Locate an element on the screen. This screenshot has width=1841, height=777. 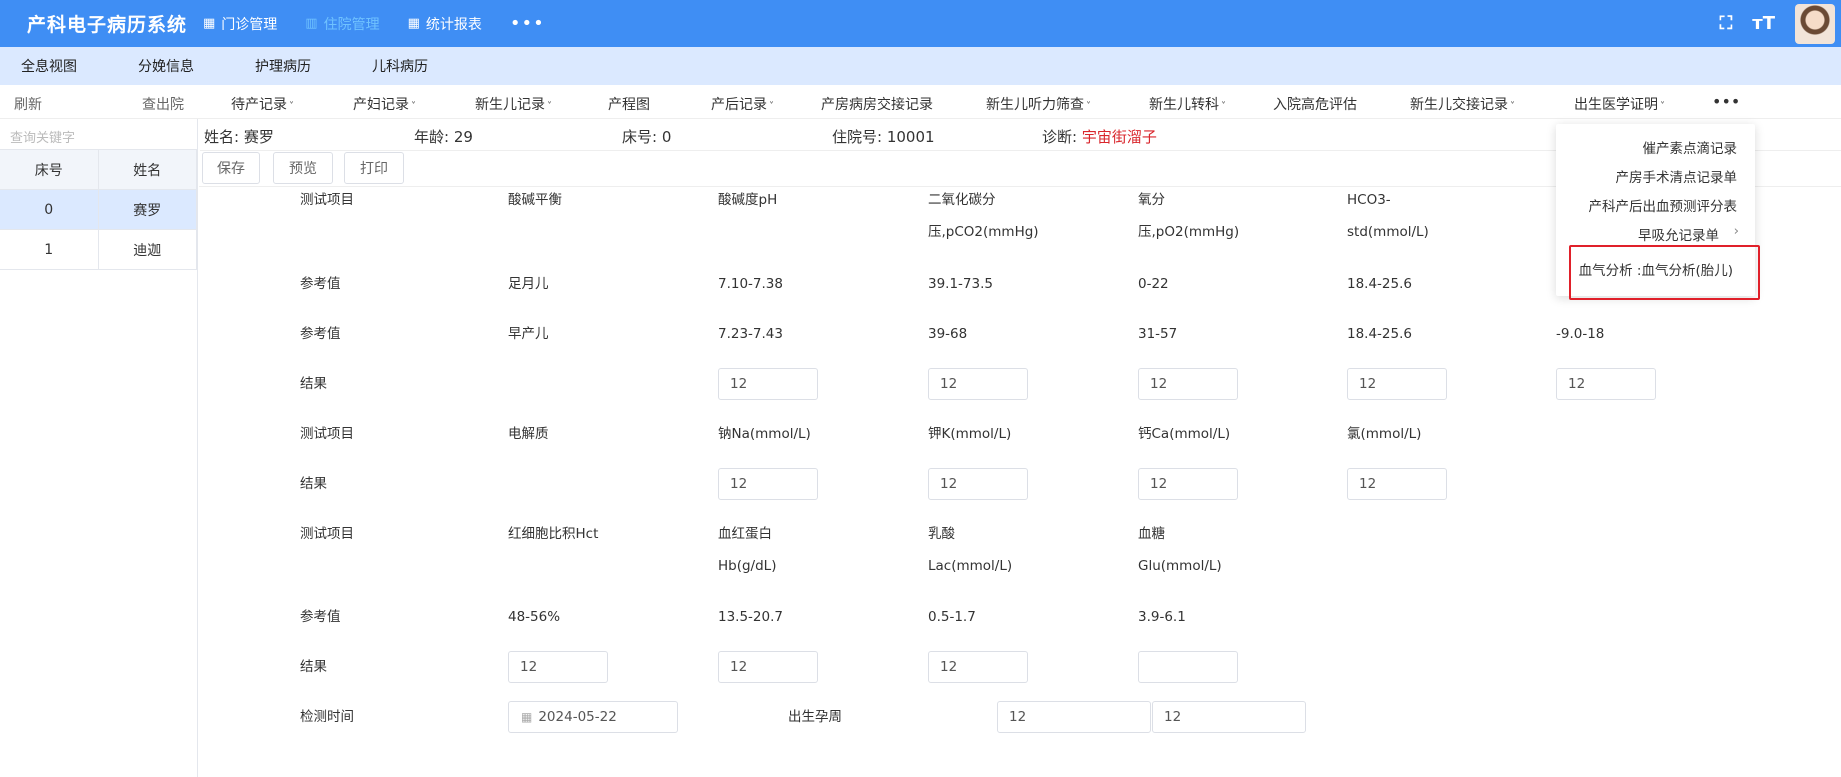
chevron-right-icon: › is located at coordinates (1736, 231).